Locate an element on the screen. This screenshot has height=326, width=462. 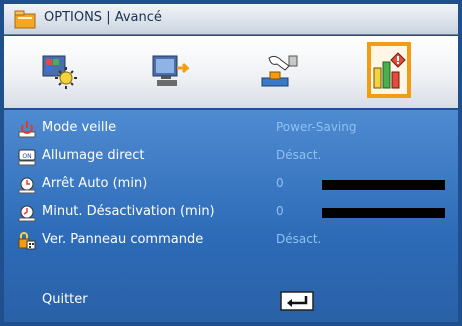
direct-power-on-icon: ON is located at coordinates (27, 157).